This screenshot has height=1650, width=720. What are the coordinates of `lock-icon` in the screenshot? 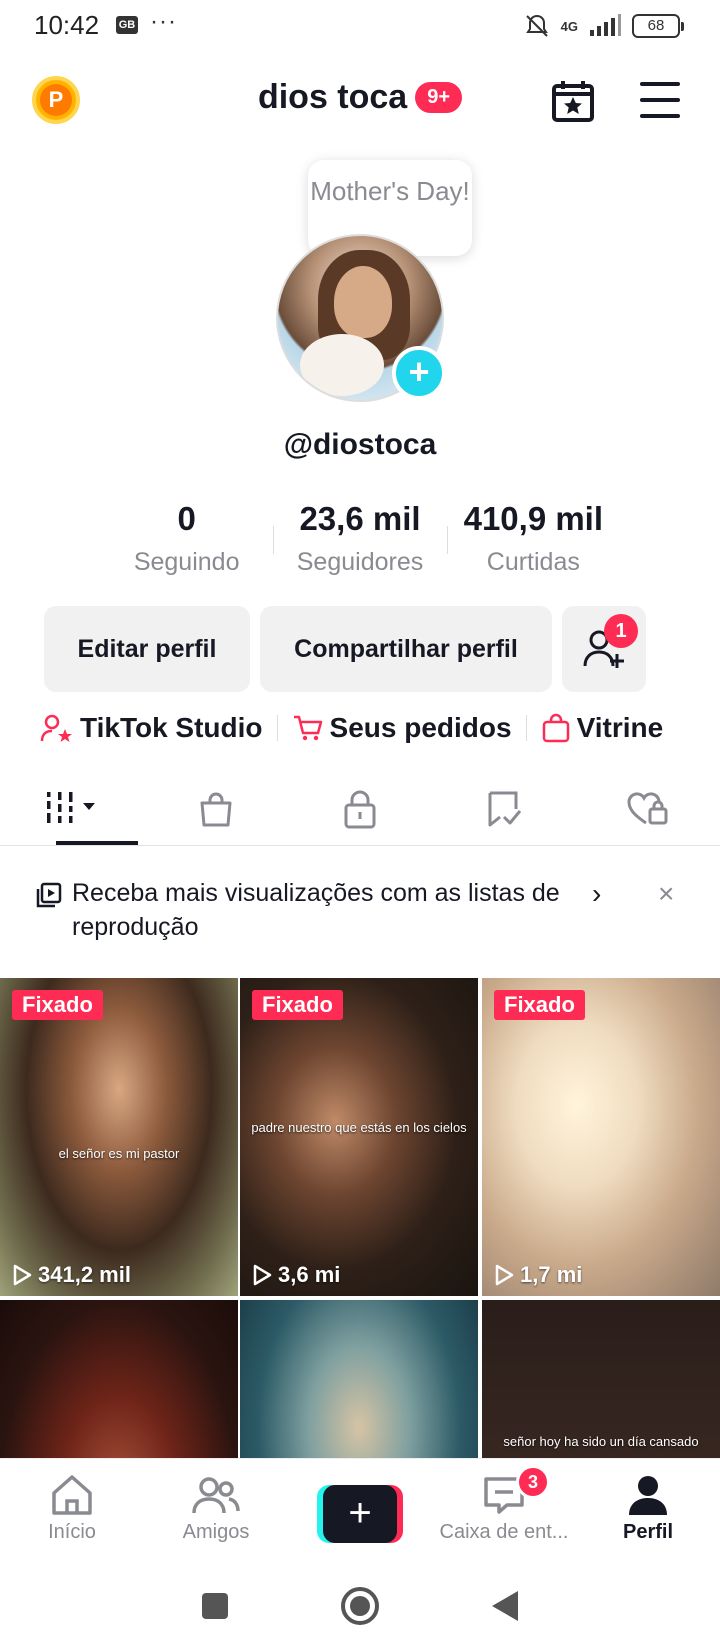 It's located at (360, 809).